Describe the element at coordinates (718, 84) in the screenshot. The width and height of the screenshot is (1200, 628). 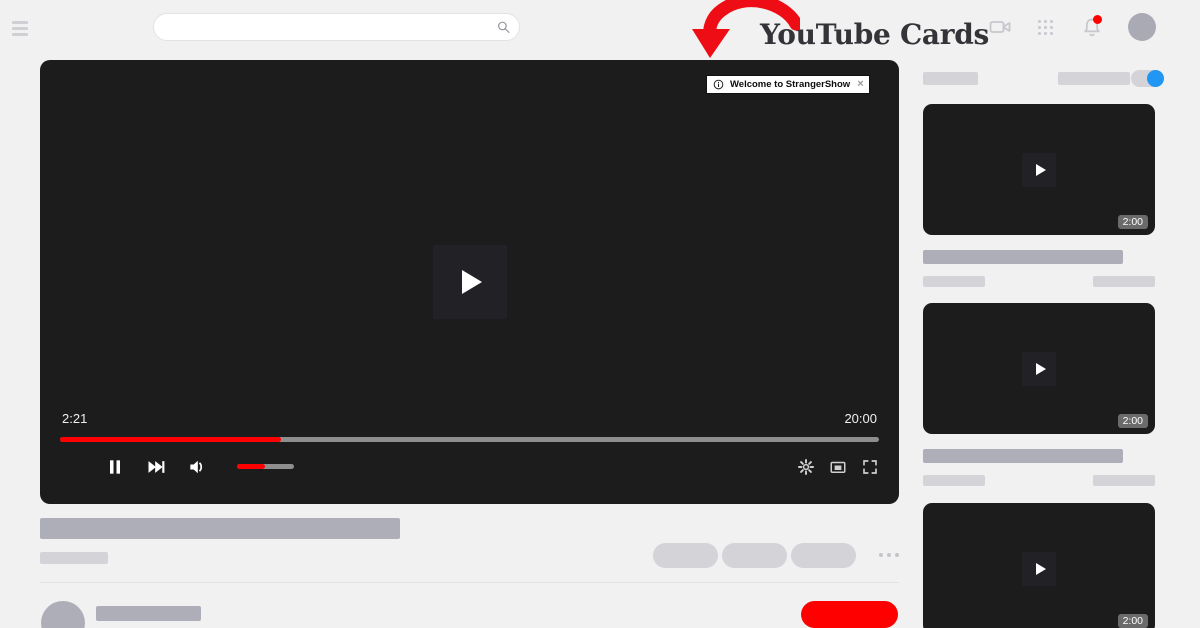
I see `info-circle-icon` at that location.